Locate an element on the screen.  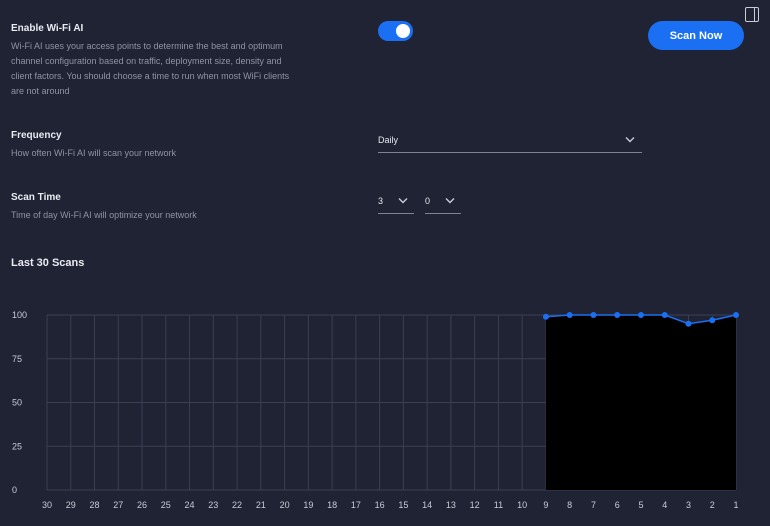
x-tick-label: 19 is located at coordinates (308, 505).